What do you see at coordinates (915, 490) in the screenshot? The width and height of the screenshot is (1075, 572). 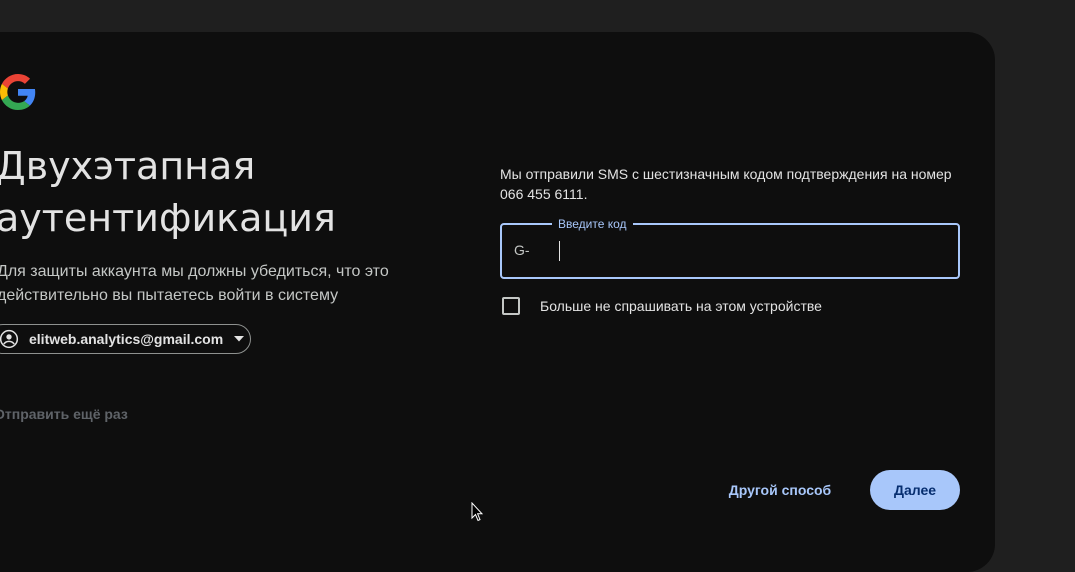 I see `next-button: Далее` at bounding box center [915, 490].